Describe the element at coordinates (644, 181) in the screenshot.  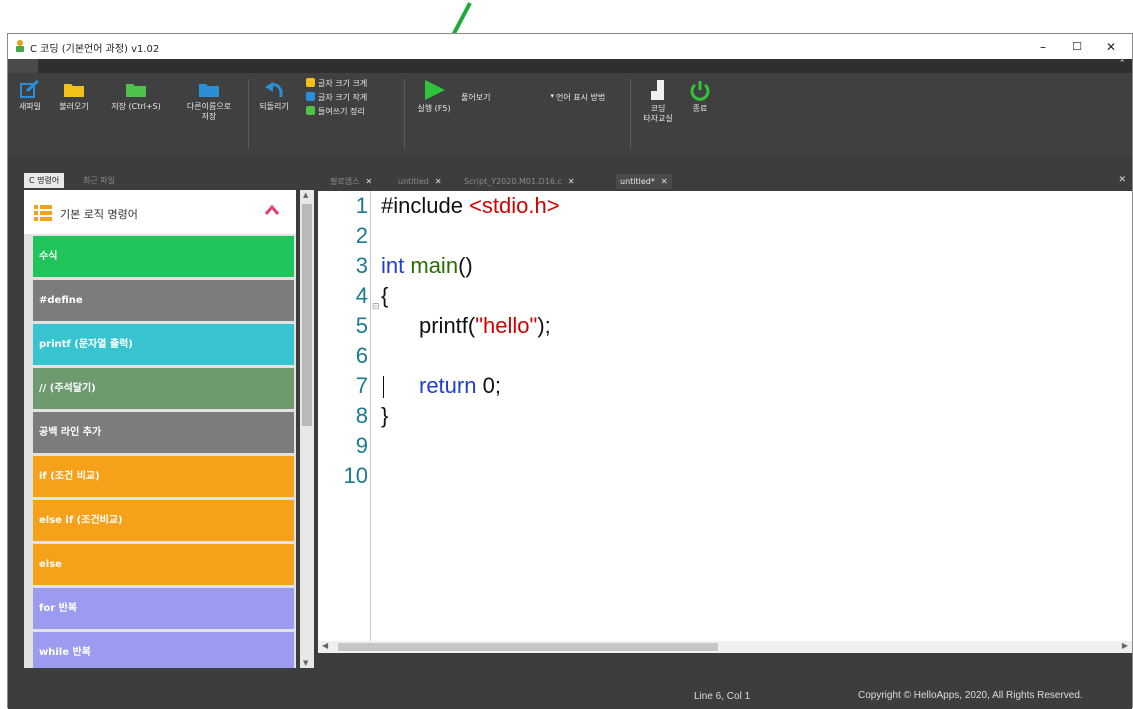
I see `editor-tab-active: untitled* ✕` at that location.